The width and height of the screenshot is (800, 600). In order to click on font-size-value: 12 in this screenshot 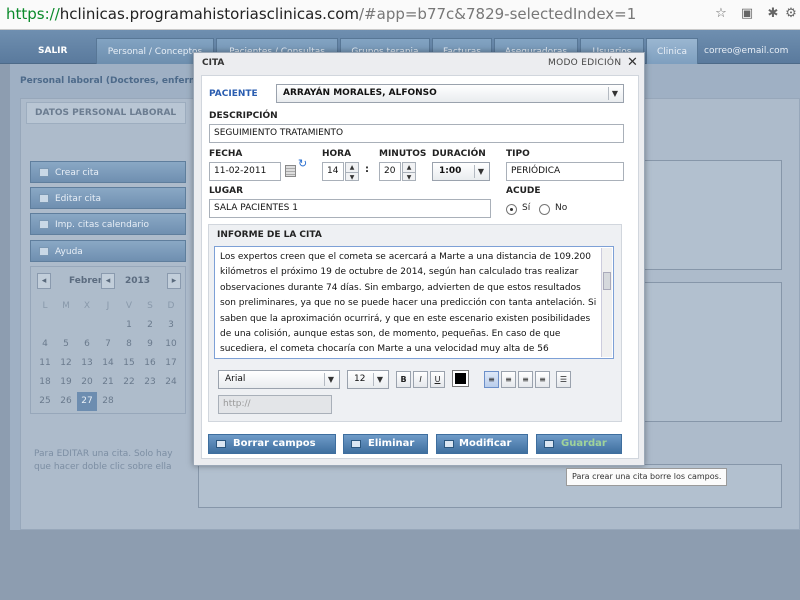, I will do `click(360, 379)`.